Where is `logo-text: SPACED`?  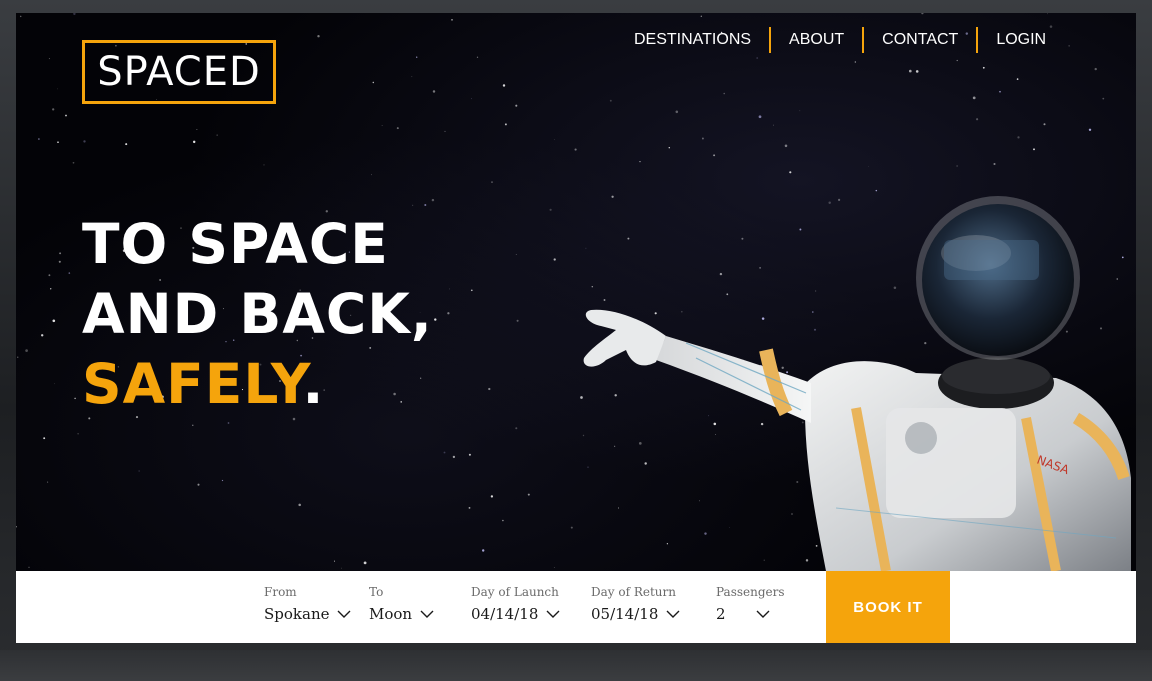 logo-text: SPACED is located at coordinates (179, 72).